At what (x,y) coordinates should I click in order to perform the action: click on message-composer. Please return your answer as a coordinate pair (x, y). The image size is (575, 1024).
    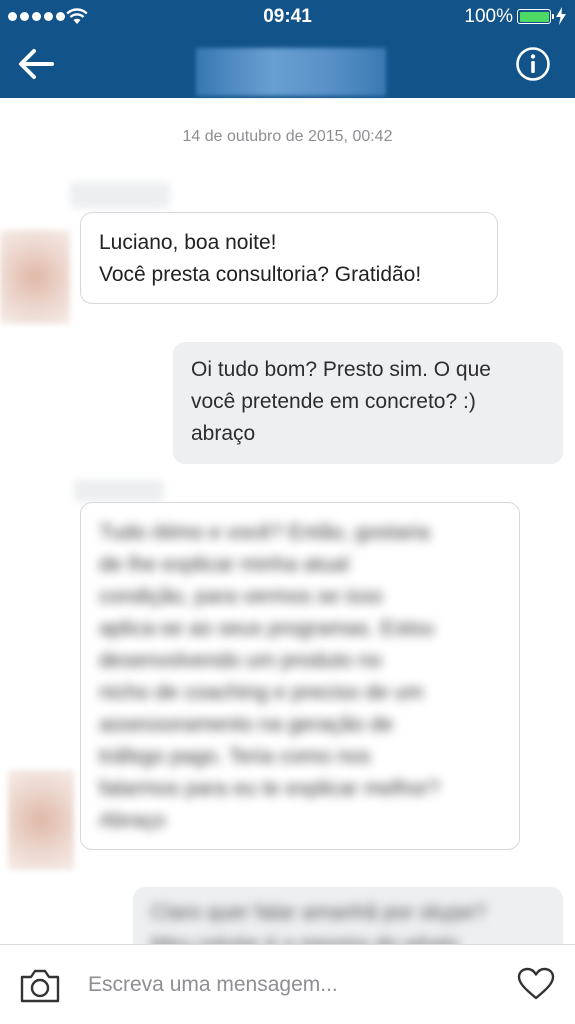
    Looking at the image, I should click on (287, 984).